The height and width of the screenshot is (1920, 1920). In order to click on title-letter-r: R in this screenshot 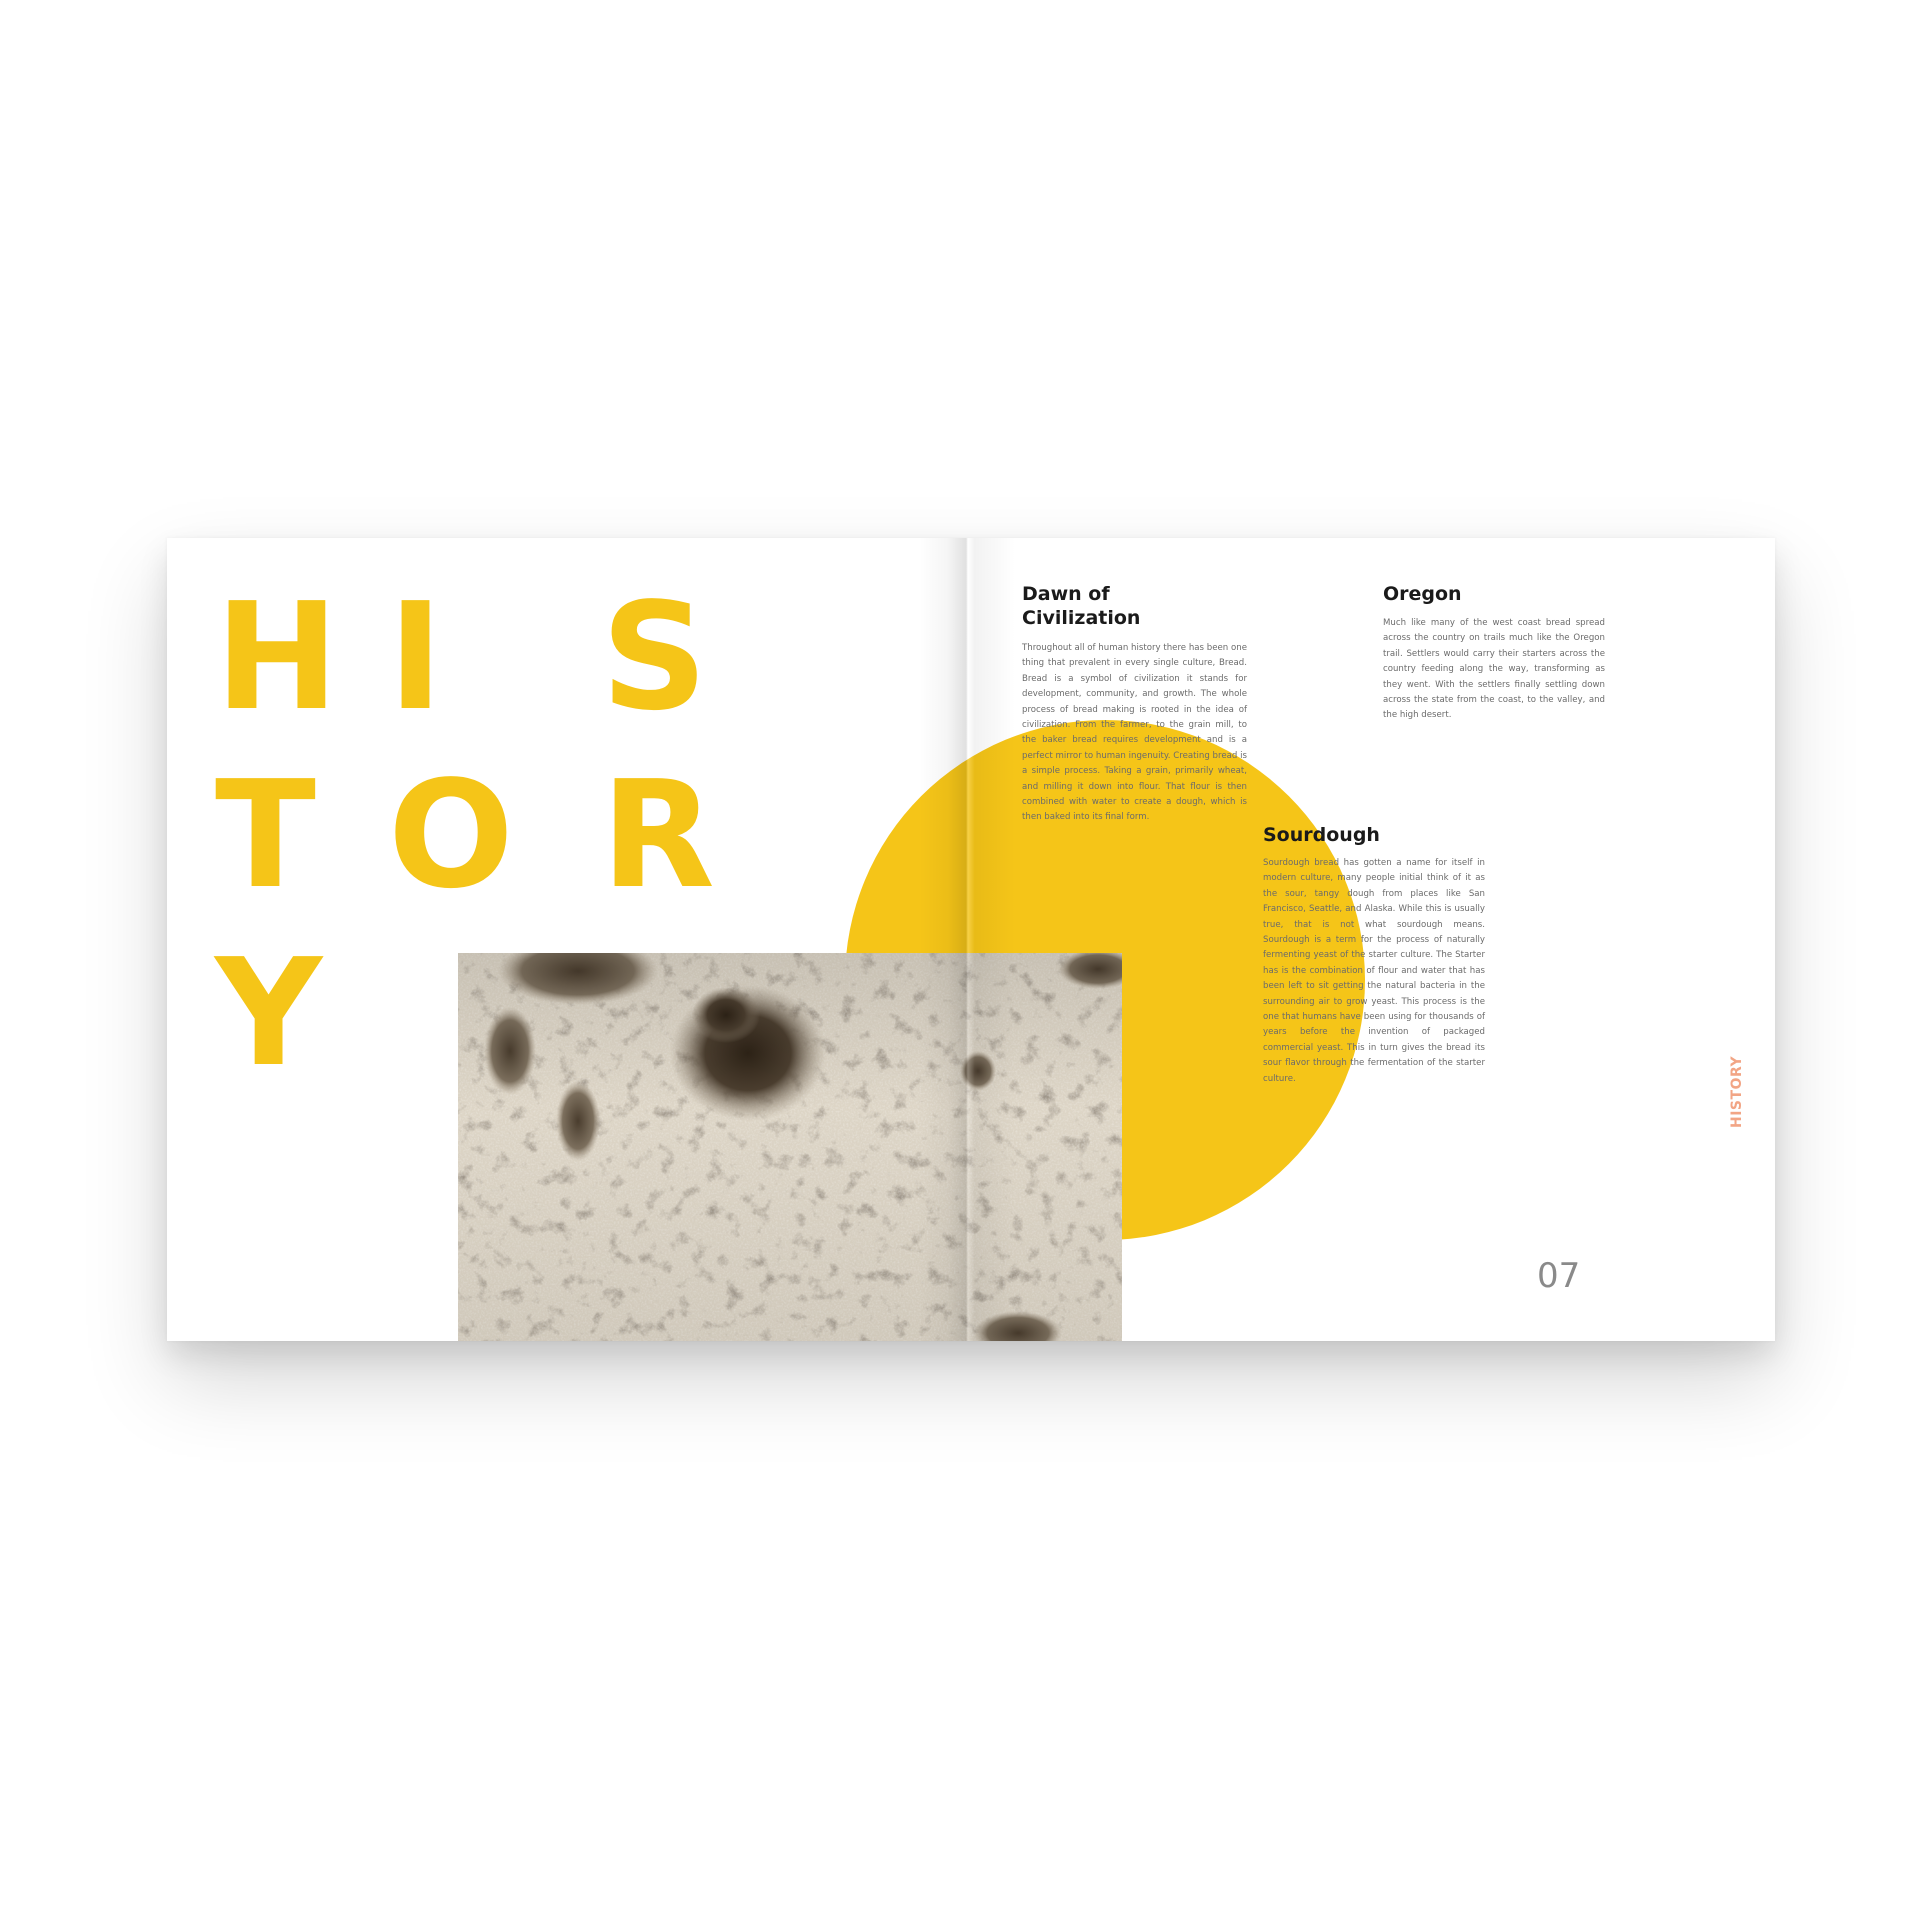, I will do `click(658, 835)`.